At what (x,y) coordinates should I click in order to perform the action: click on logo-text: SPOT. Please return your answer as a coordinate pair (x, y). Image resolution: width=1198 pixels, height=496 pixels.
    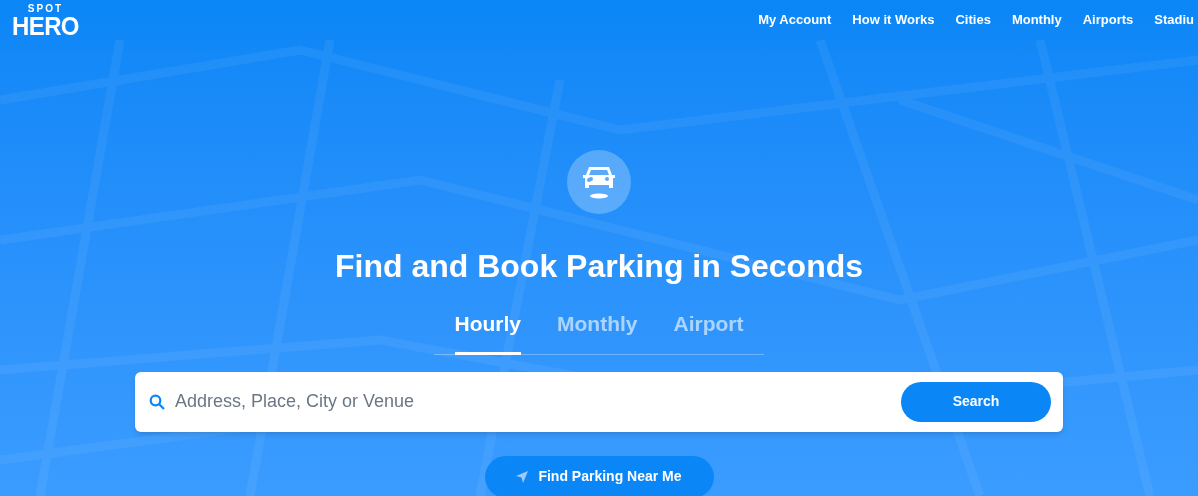
    Looking at the image, I should click on (45, 9).